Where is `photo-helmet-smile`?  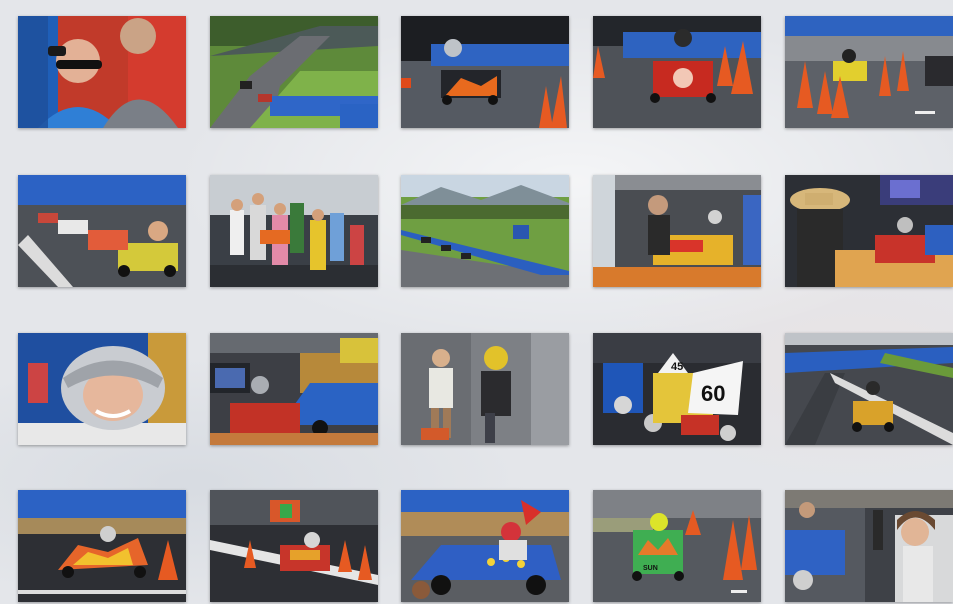
photo-helmet-smile is located at coordinates (102, 389).